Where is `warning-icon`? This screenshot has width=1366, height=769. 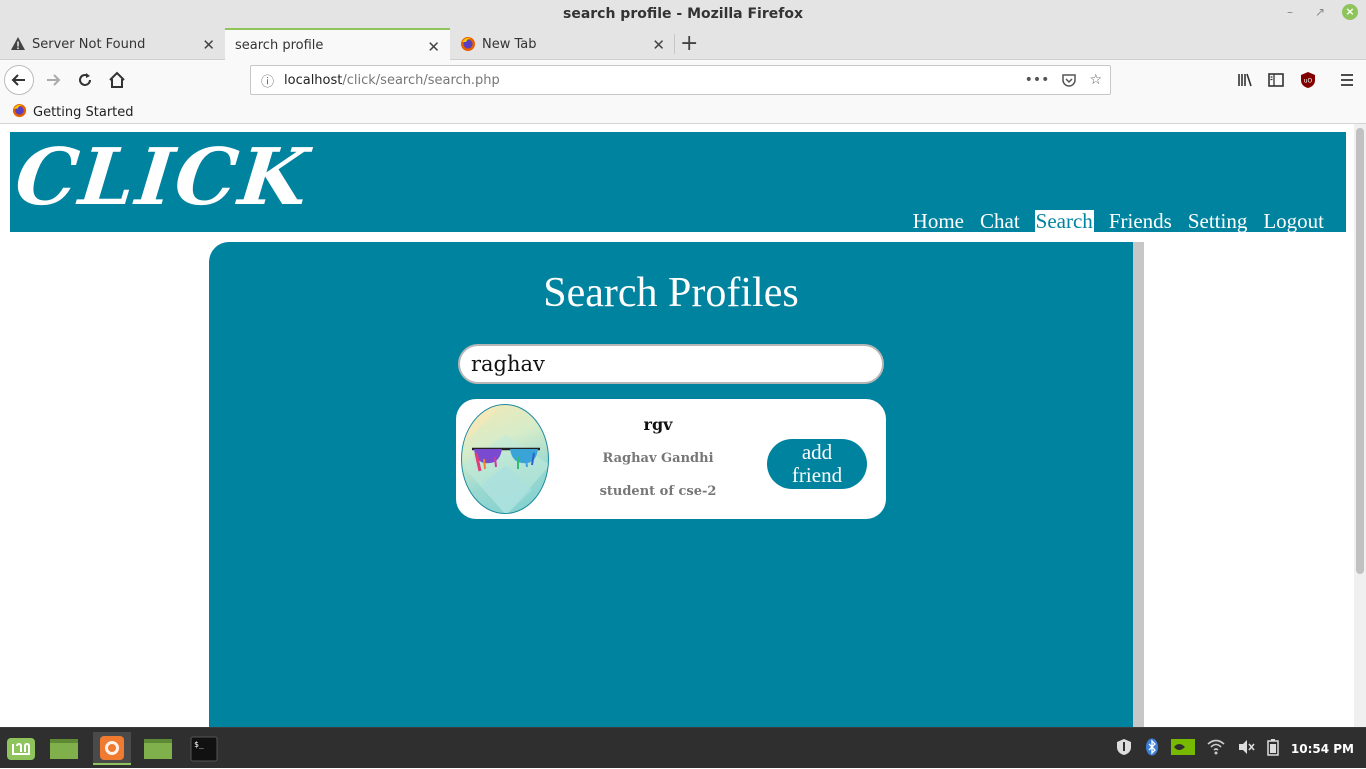 warning-icon is located at coordinates (18, 44).